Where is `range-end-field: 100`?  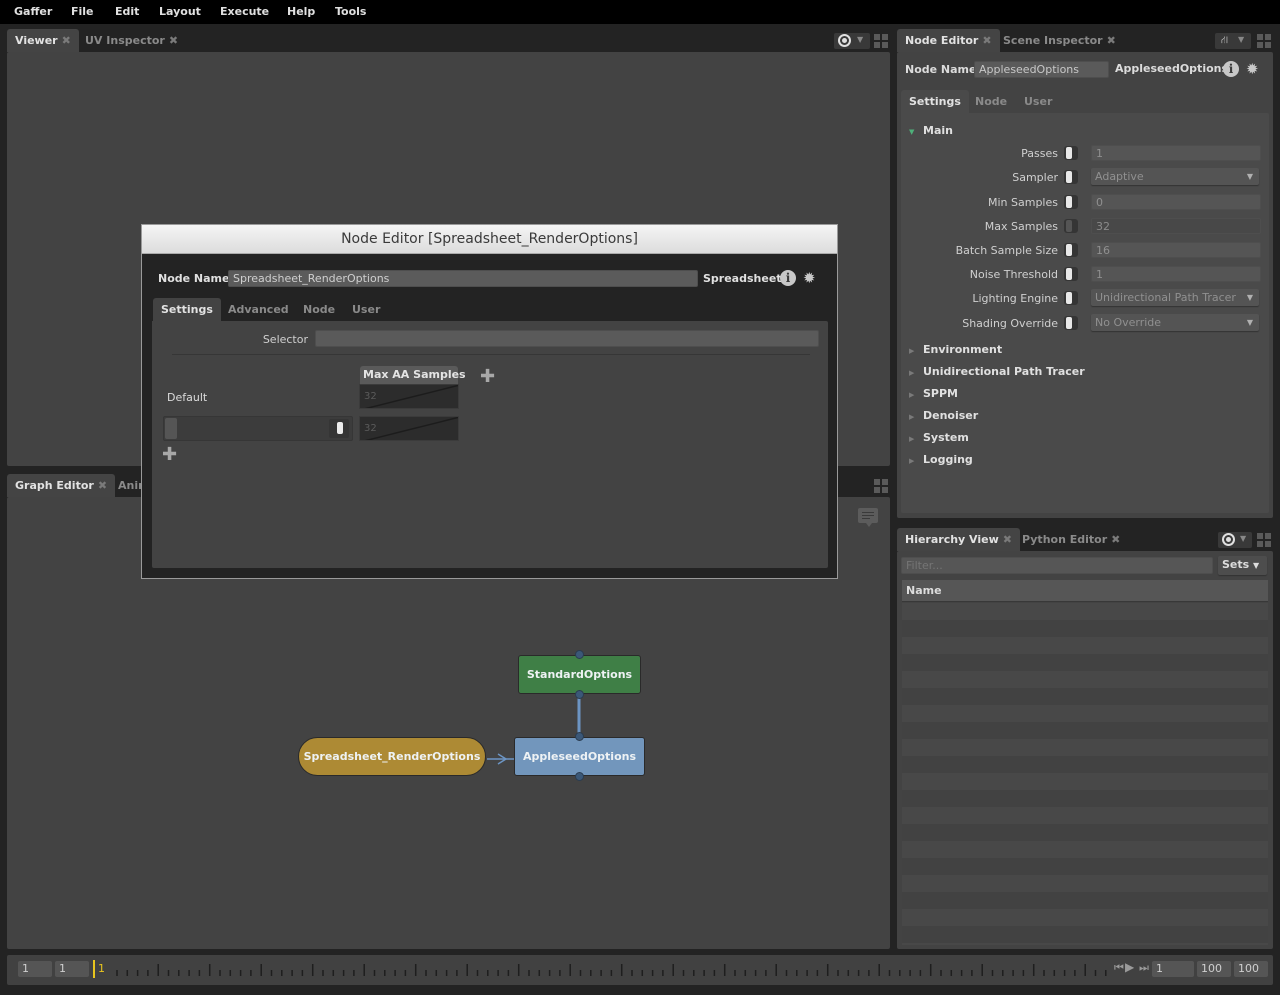
range-end-field: 100 is located at coordinates (1251, 969).